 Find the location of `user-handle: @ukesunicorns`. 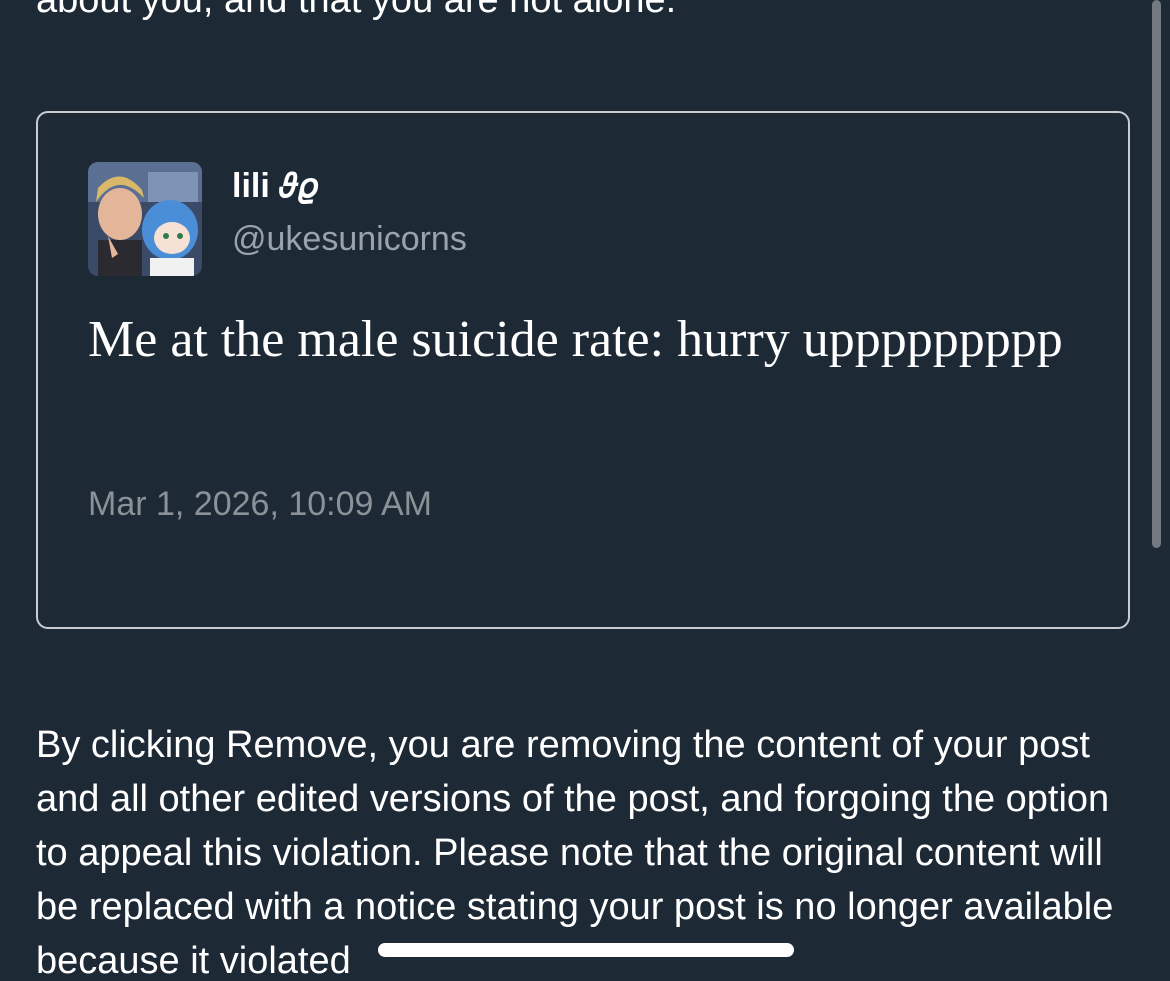

user-handle: @ukesunicorns is located at coordinates (349, 239).